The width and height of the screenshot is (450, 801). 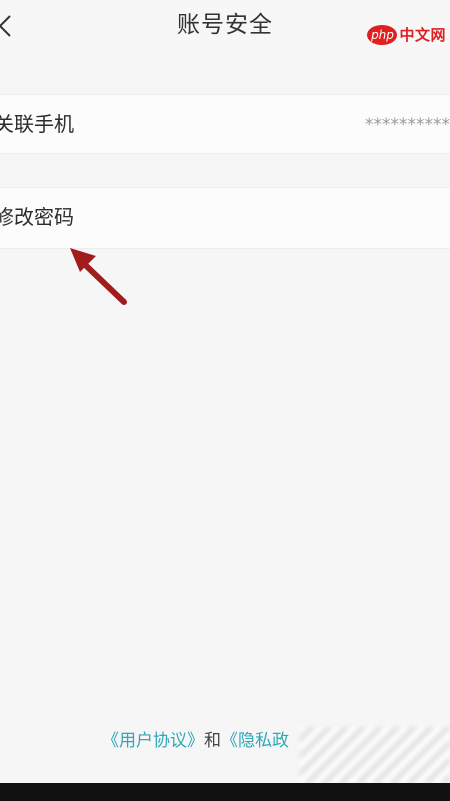 What do you see at coordinates (153, 741) in the screenshot?
I see `user-agreement-link: 《用户协议》` at bounding box center [153, 741].